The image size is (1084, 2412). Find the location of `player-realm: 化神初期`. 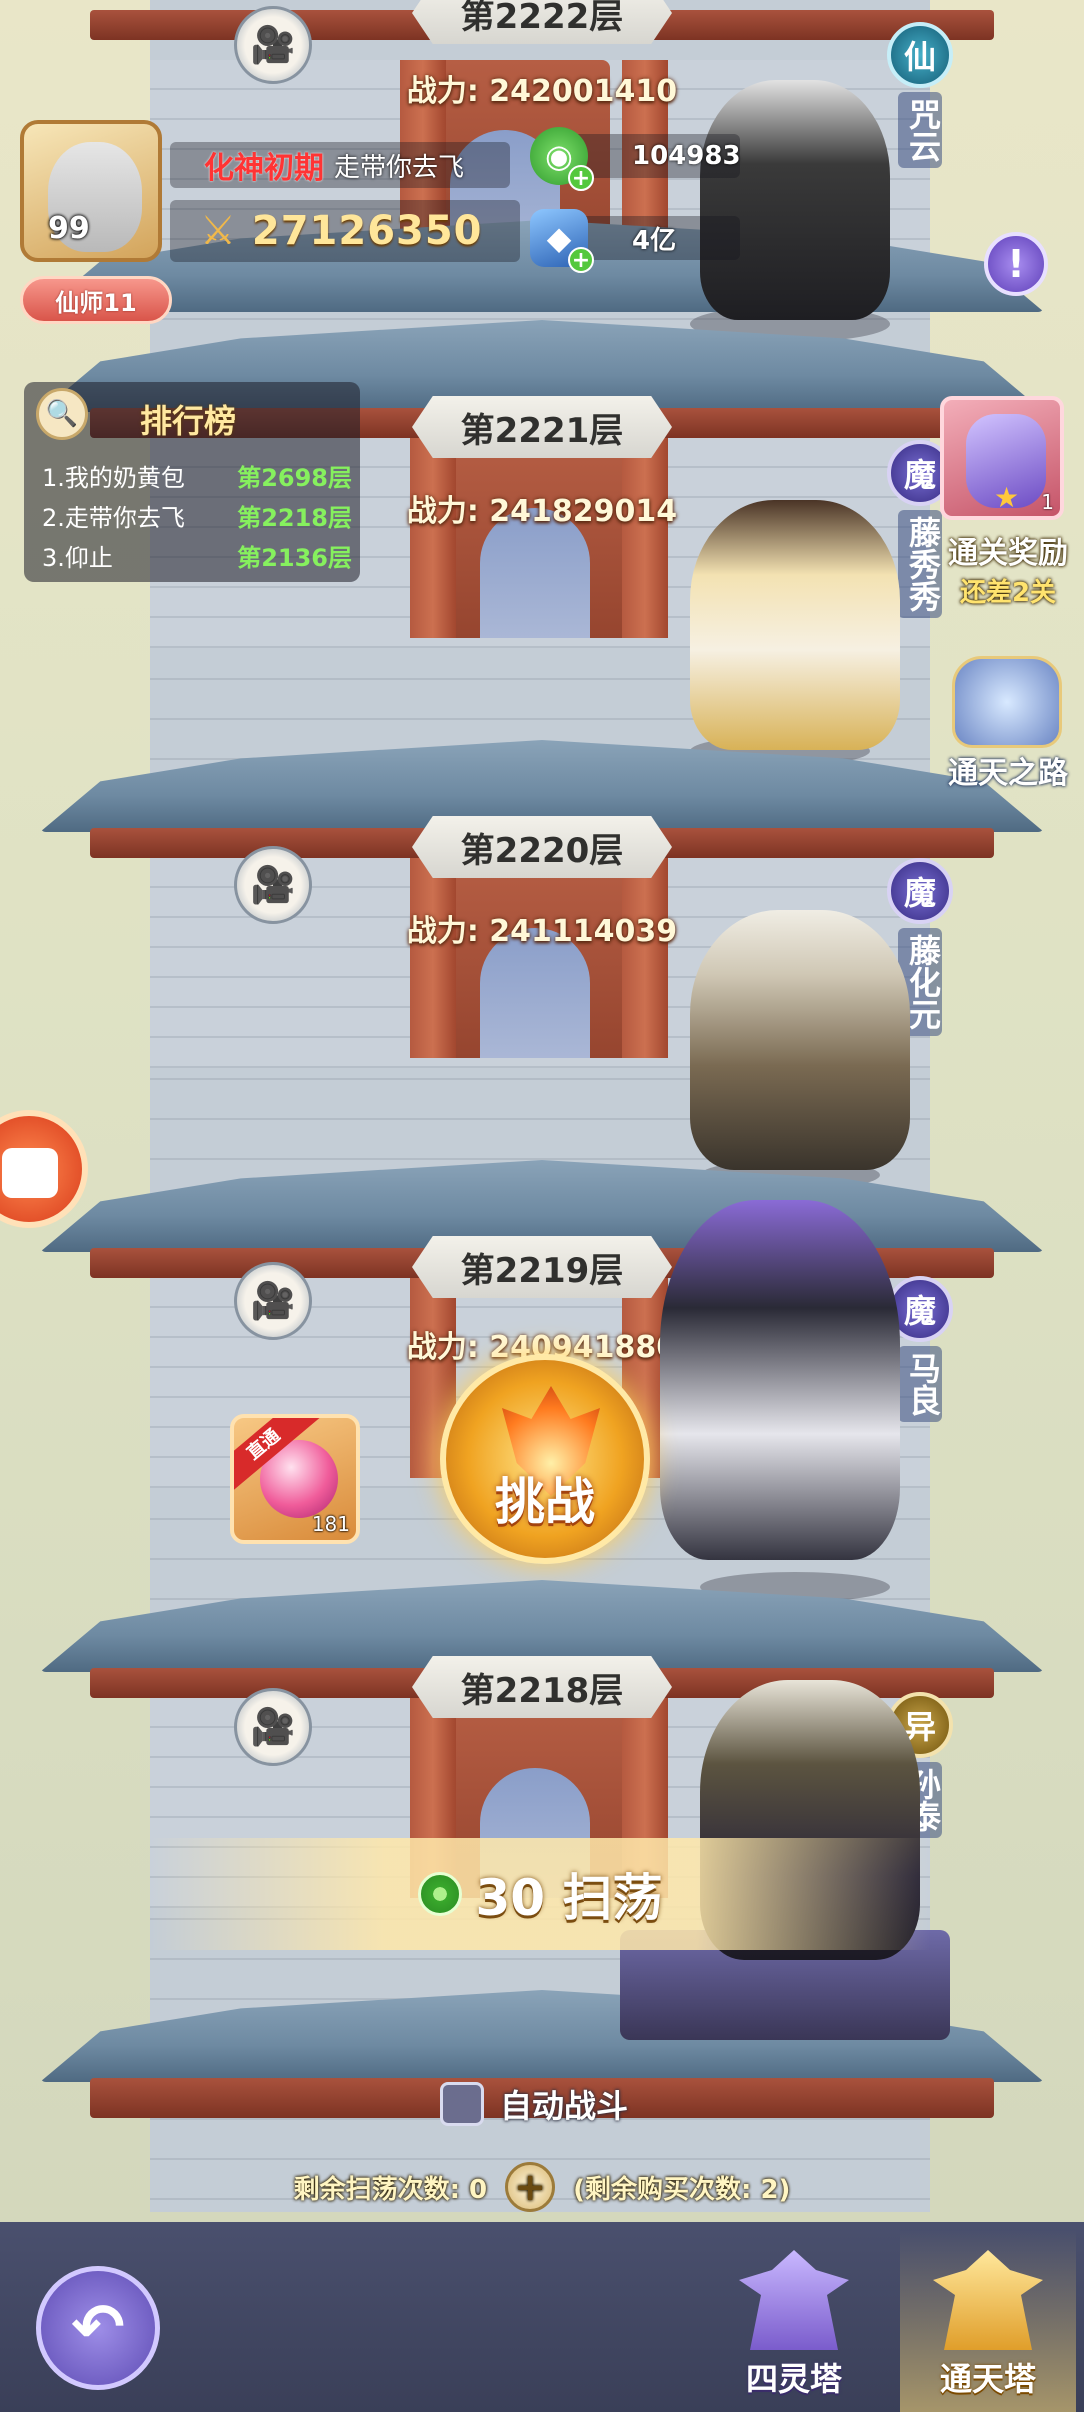

player-realm: 化神初期 is located at coordinates (264, 168).